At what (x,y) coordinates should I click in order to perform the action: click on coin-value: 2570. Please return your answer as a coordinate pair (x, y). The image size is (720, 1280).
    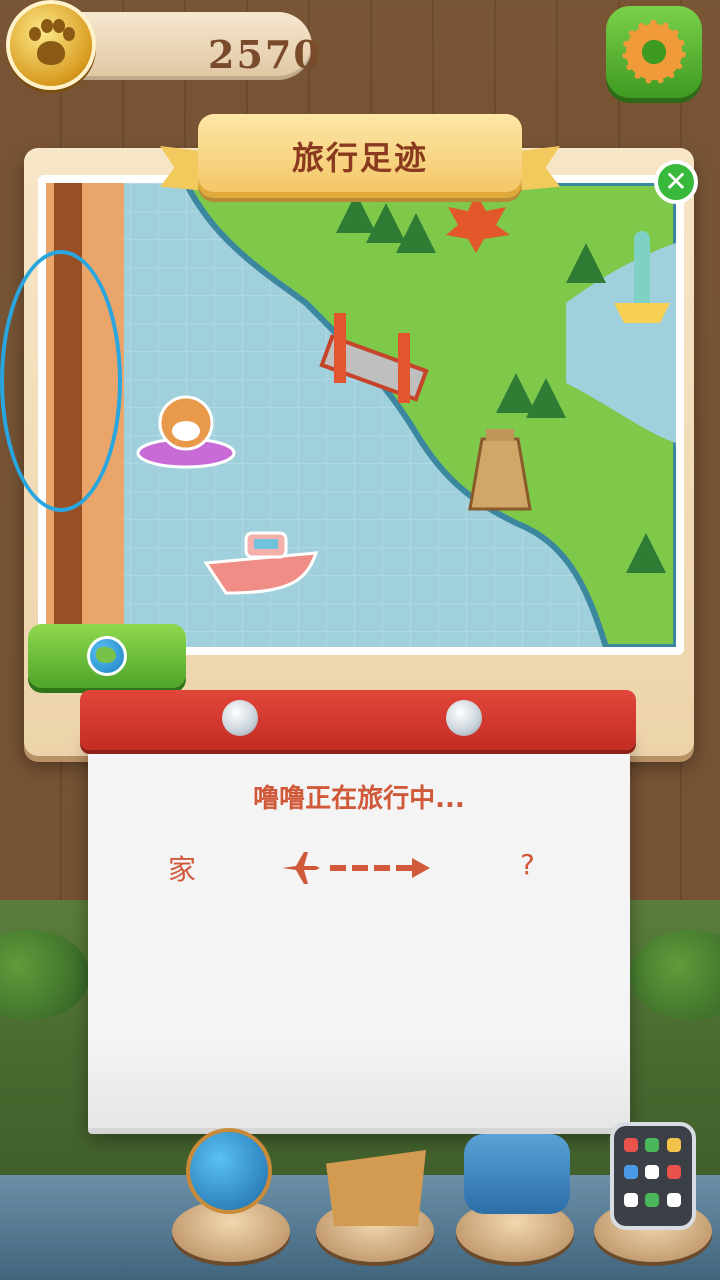
    Looking at the image, I should click on (265, 54).